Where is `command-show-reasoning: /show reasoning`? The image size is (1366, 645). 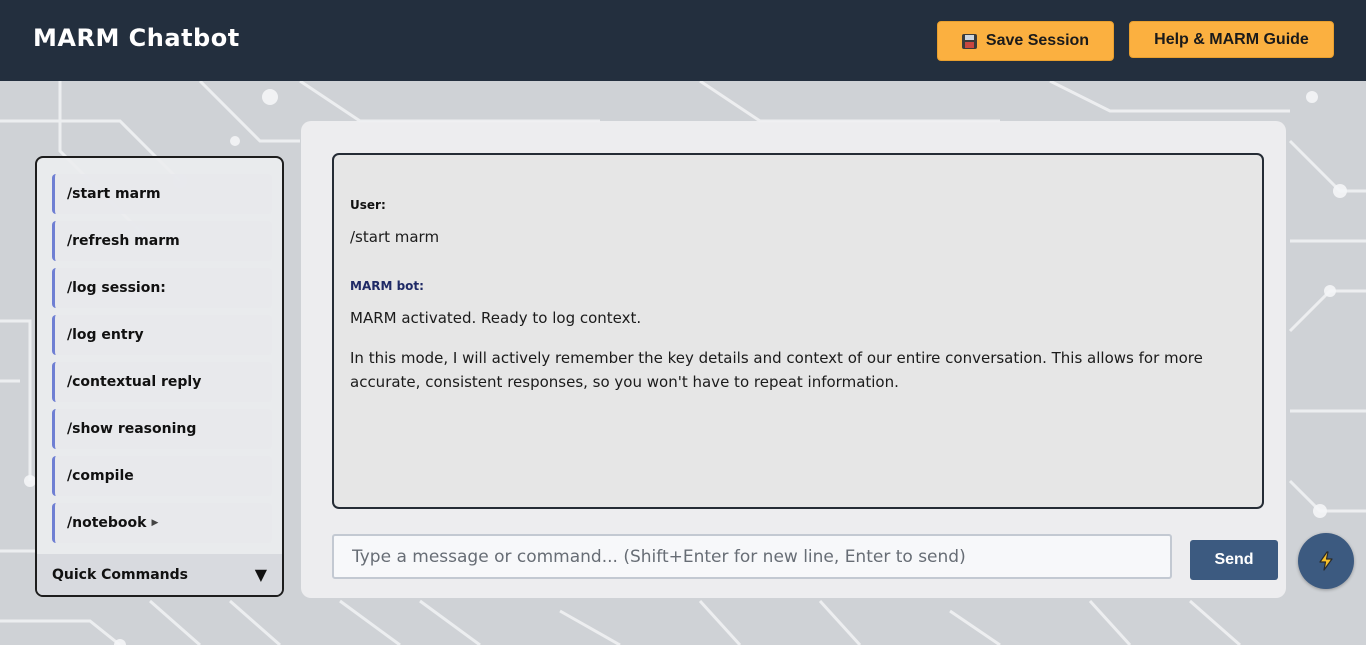
command-show-reasoning: /show reasoning is located at coordinates (162, 429).